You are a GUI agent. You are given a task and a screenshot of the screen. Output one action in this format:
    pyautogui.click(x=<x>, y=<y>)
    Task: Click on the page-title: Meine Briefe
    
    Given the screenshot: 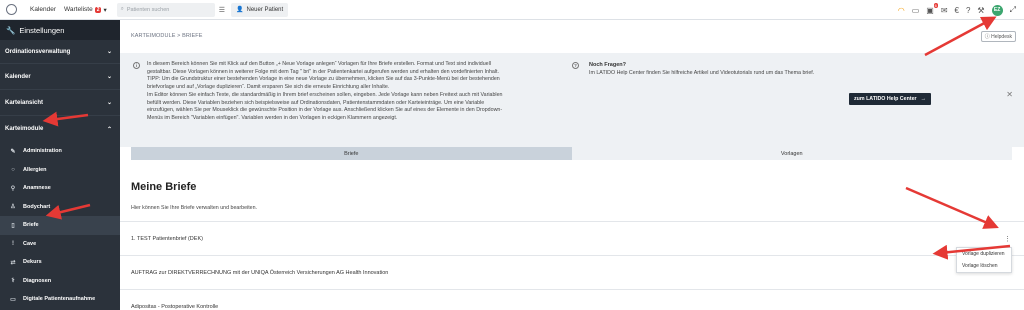 What is the action you would take?
    pyautogui.click(x=164, y=187)
    